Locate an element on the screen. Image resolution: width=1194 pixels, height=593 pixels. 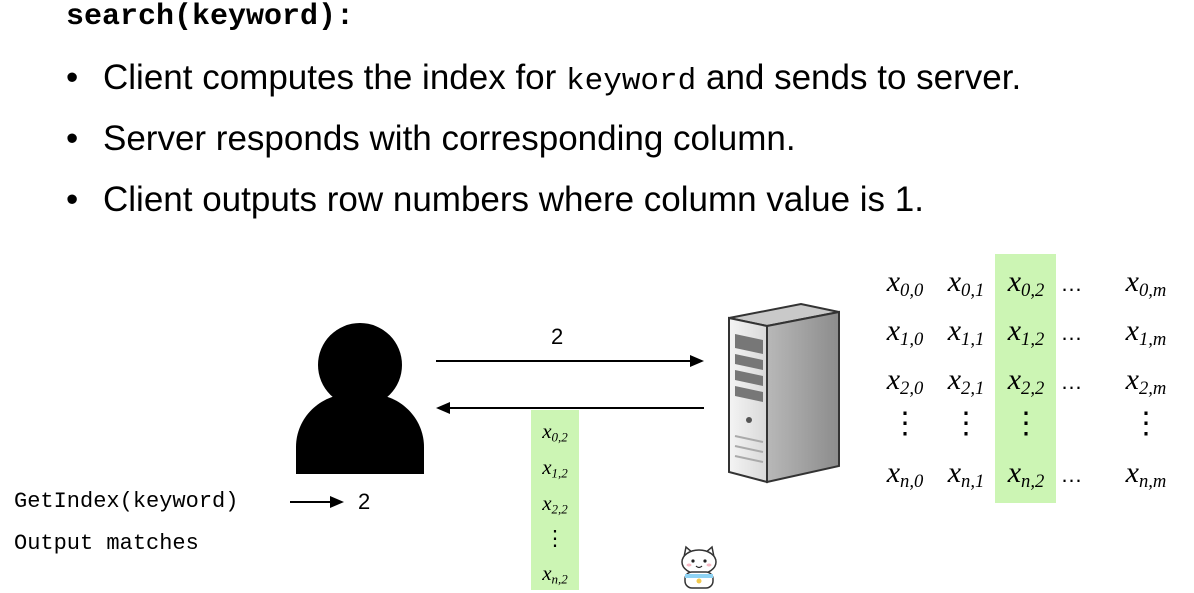
matrix-cell: xn,m is located at coordinates (1146, 477).